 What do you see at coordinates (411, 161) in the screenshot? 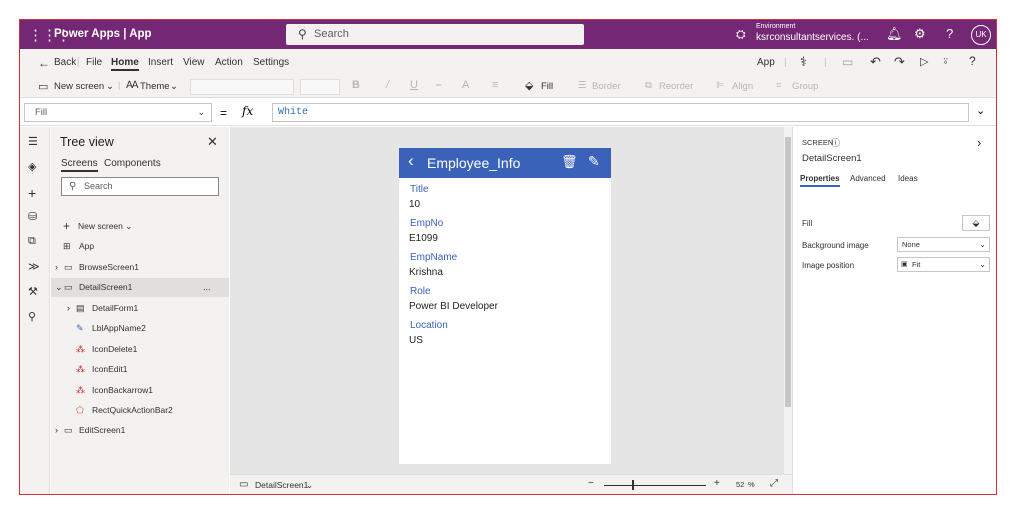
I see `back-arrow-icon: ‹` at bounding box center [411, 161].